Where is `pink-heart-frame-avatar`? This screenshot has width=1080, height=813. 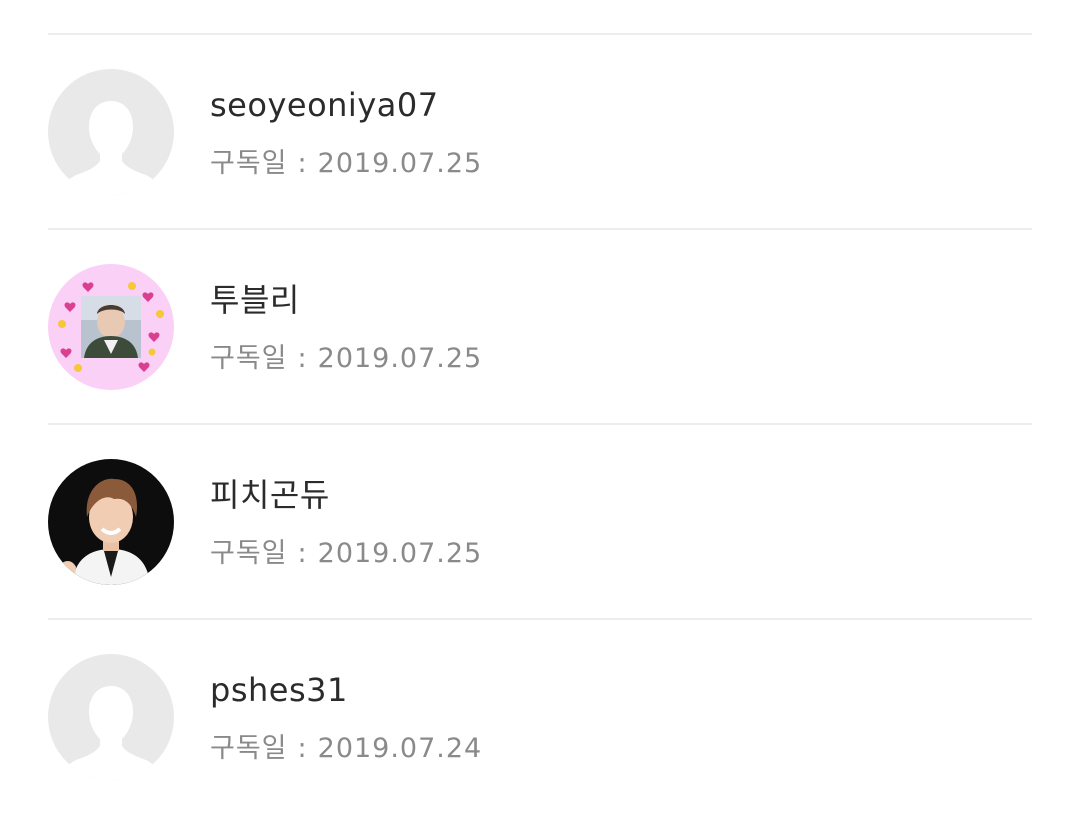
pink-heart-frame-avatar is located at coordinates (111, 327).